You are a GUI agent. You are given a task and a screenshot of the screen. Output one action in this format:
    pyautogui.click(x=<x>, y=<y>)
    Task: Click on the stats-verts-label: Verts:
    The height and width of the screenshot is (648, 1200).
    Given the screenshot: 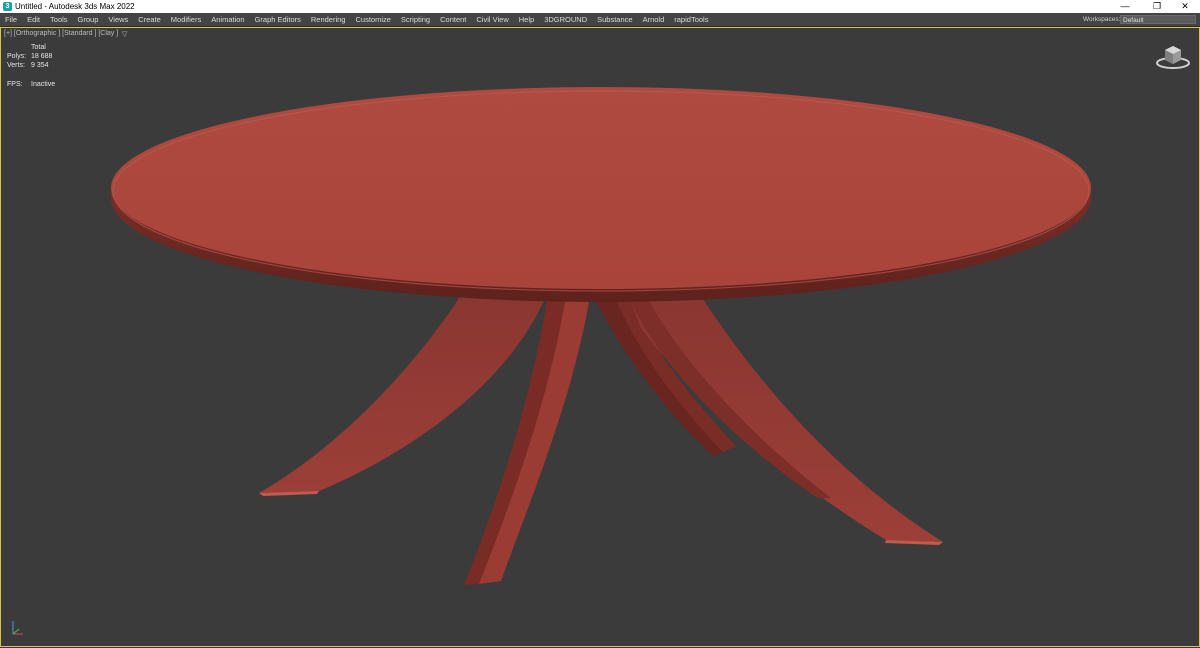 What is the action you would take?
    pyautogui.click(x=16, y=65)
    